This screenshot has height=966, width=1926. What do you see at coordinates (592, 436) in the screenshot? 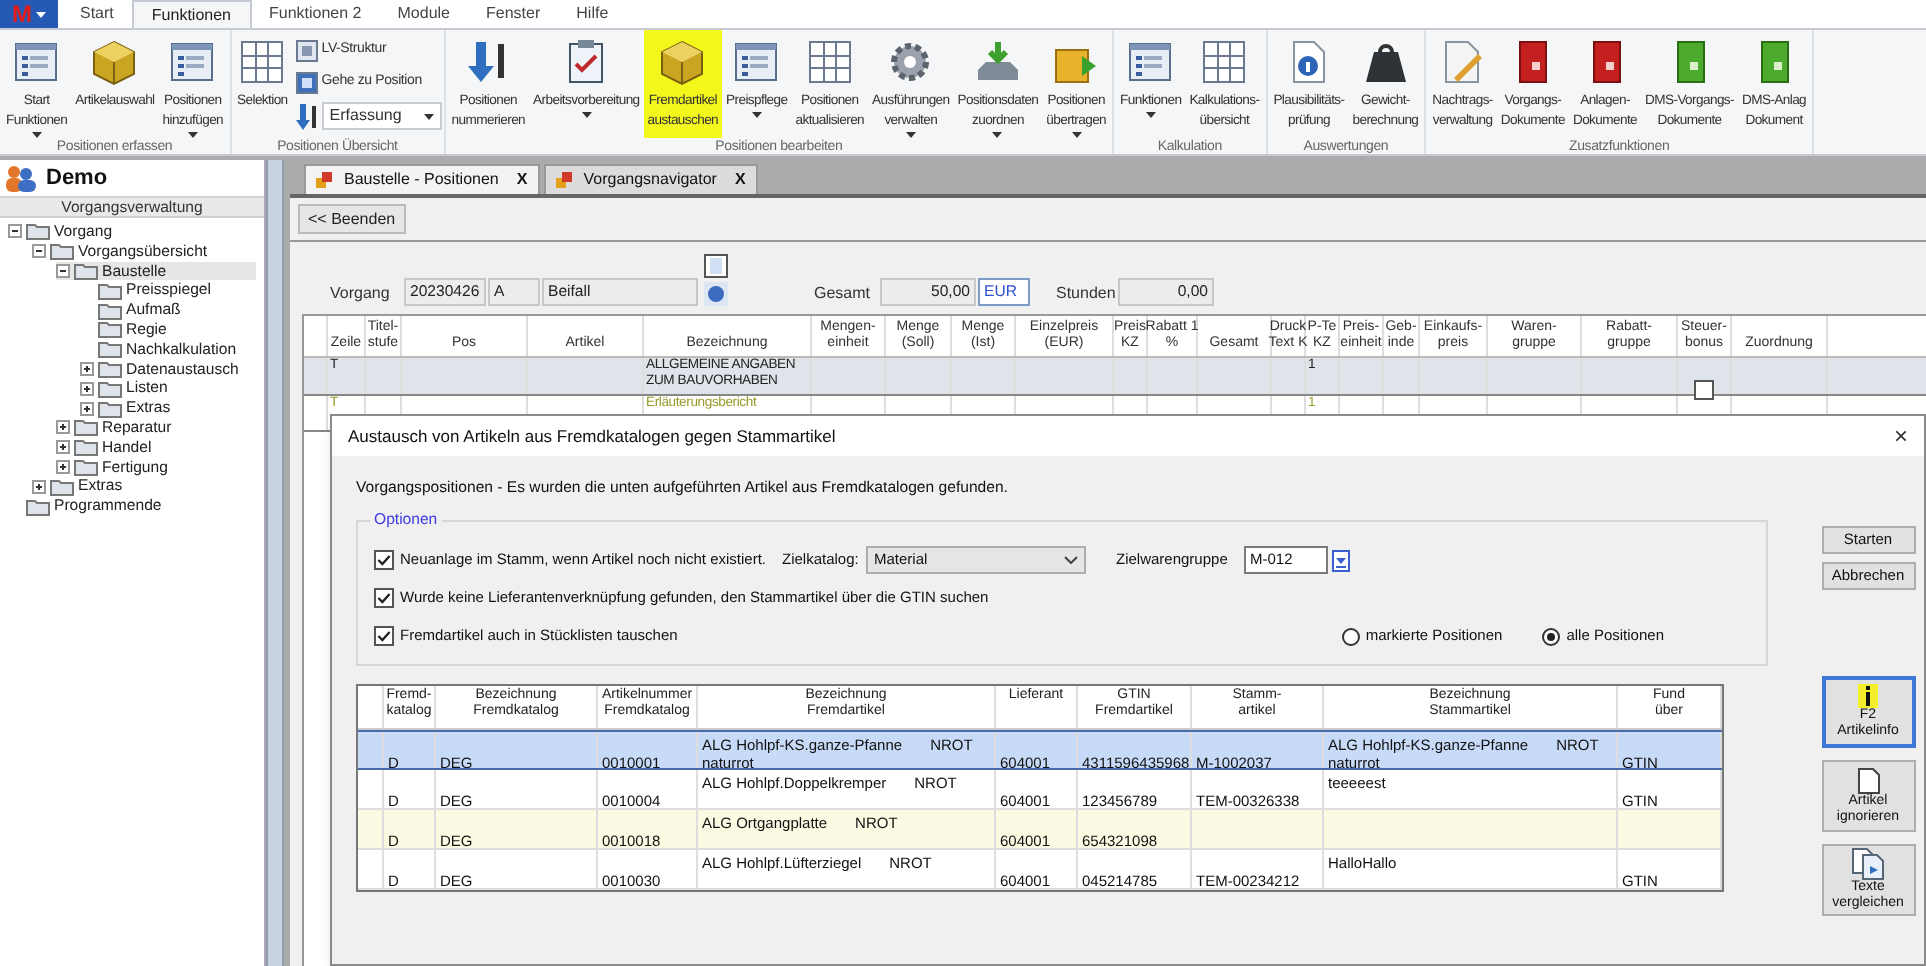
I see `dialog-title: Austausch von Artikeln aus Fremdkatalogen gegen Stammartikel` at bounding box center [592, 436].